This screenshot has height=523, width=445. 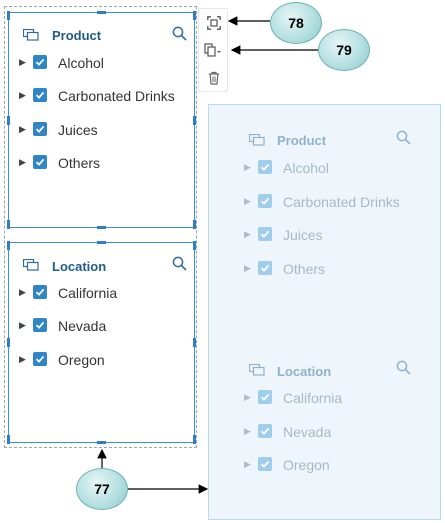 I want to click on callout-label: 78, so click(x=296, y=23).